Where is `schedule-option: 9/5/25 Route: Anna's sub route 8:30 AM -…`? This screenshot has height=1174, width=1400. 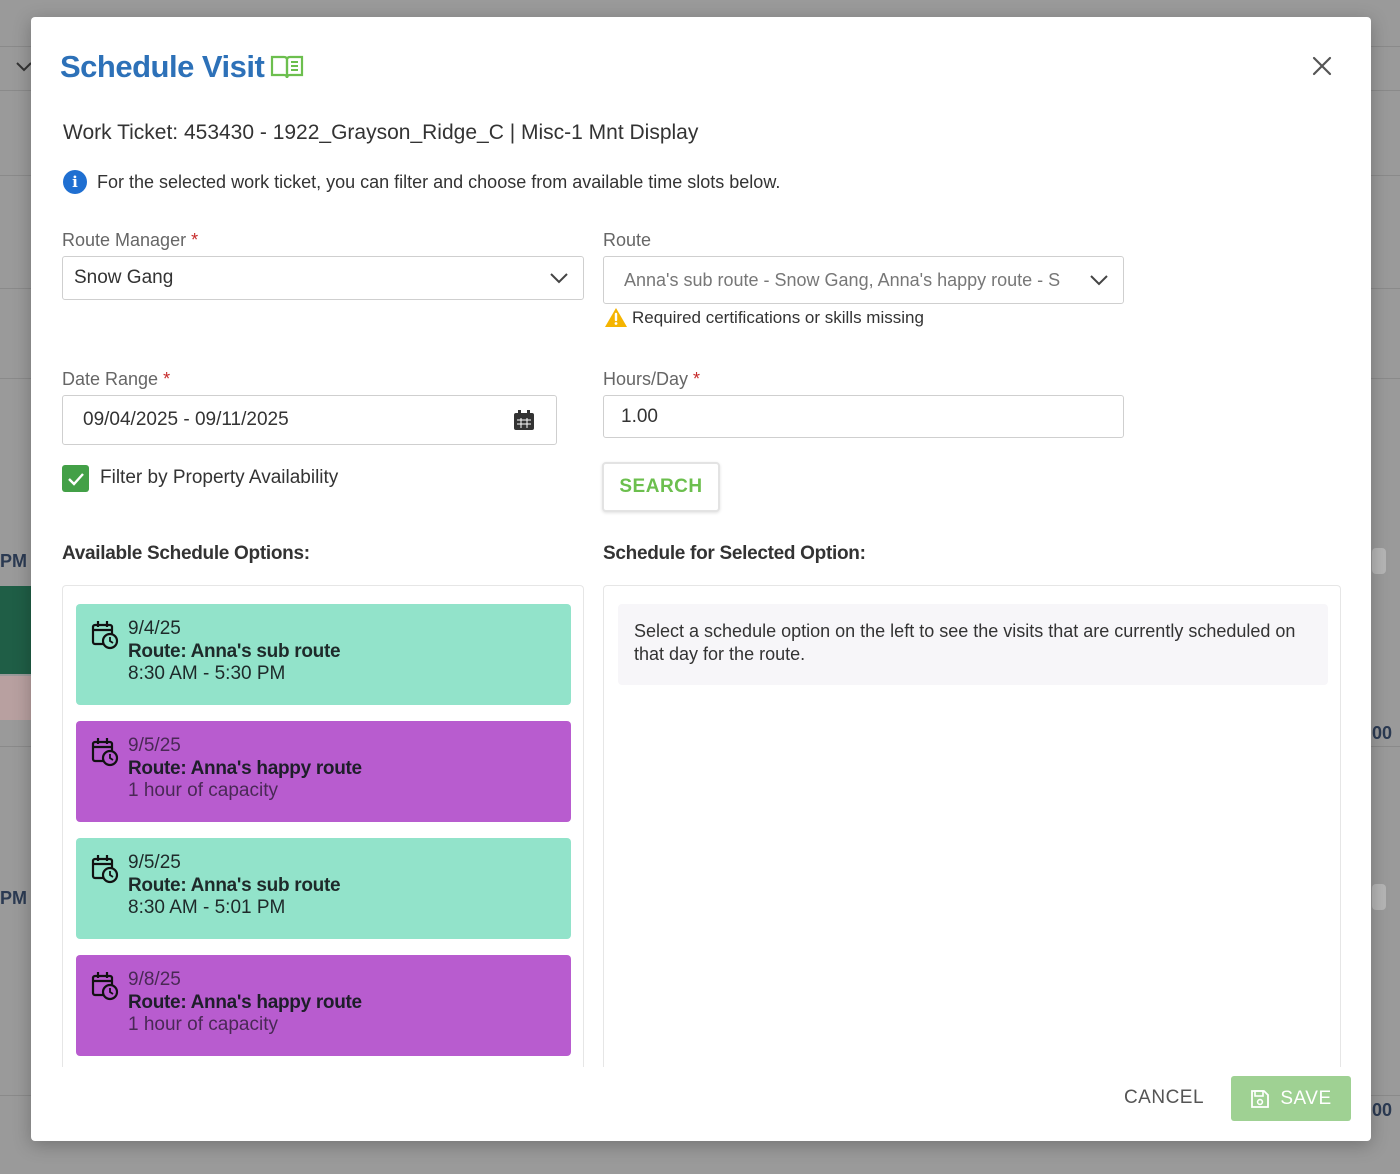
schedule-option: 9/5/25 Route: Anna's sub route 8:30 AM -… is located at coordinates (323, 888).